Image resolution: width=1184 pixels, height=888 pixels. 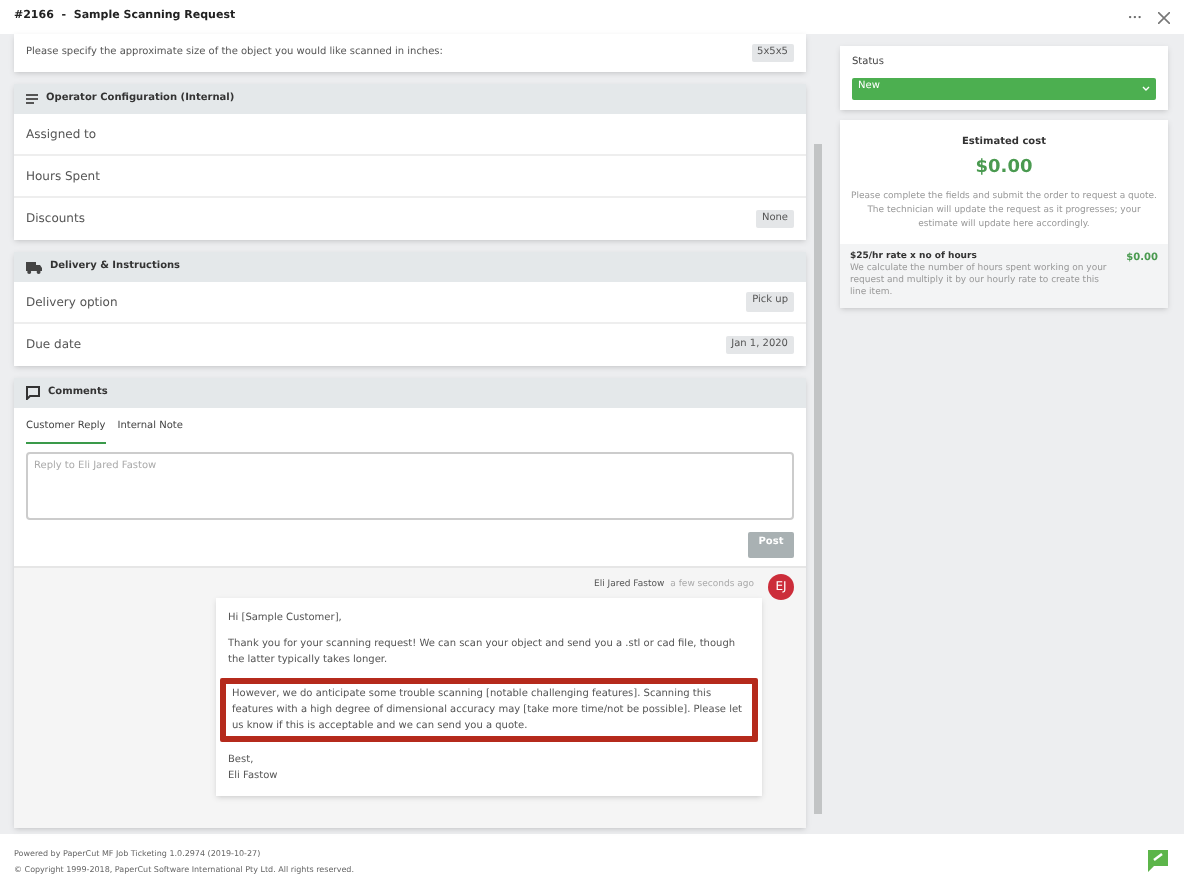 What do you see at coordinates (34, 267) in the screenshot?
I see `truck-icon` at bounding box center [34, 267].